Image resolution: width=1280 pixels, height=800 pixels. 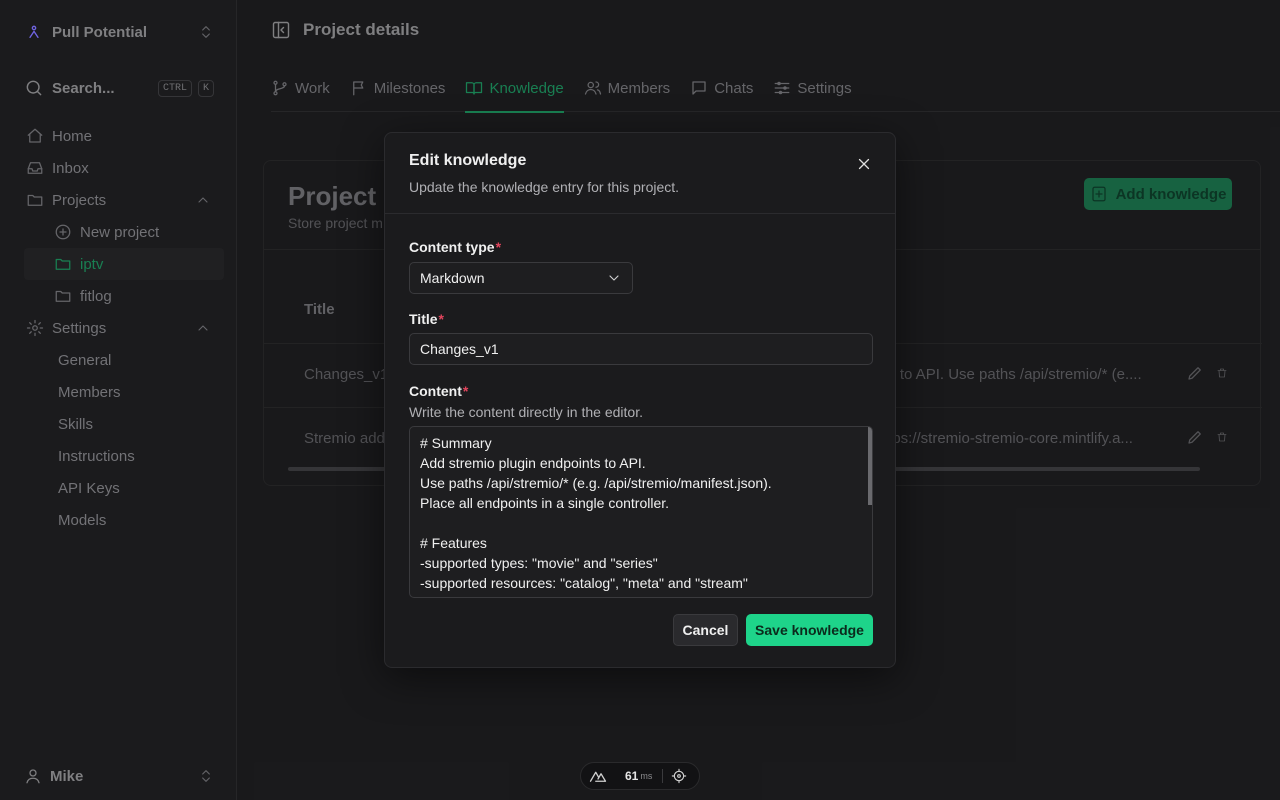 What do you see at coordinates (640, 213) in the screenshot?
I see `dialog-divider` at bounding box center [640, 213].